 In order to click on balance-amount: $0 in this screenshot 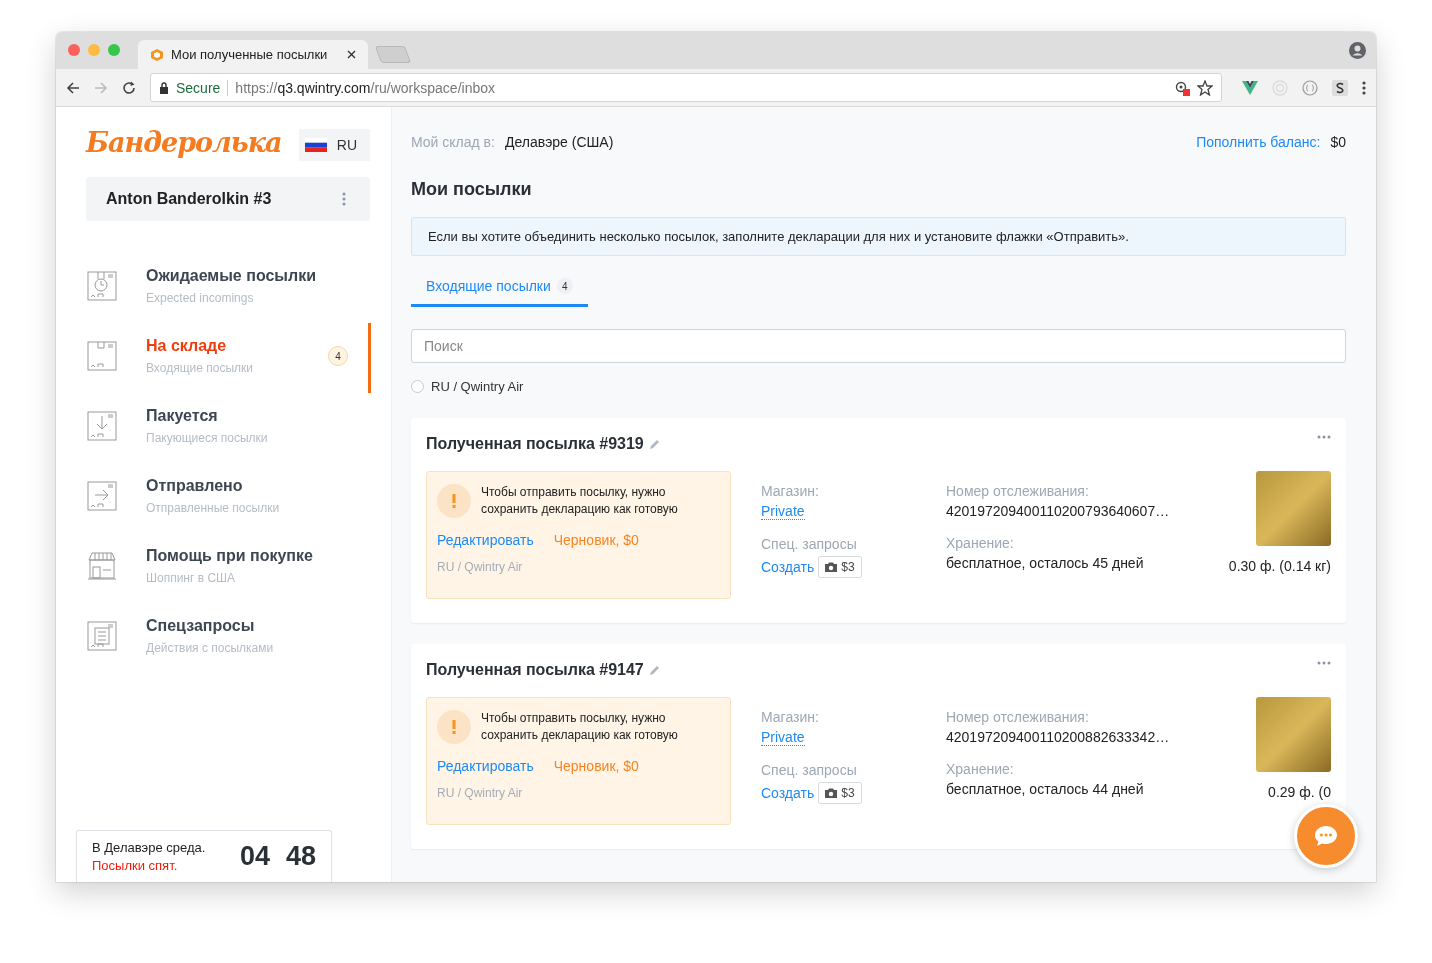, I will do `click(1338, 142)`.